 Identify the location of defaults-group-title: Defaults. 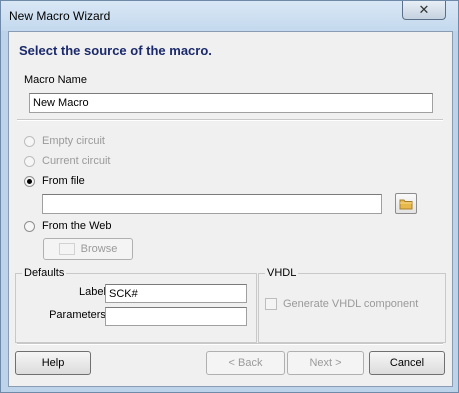
(44, 273).